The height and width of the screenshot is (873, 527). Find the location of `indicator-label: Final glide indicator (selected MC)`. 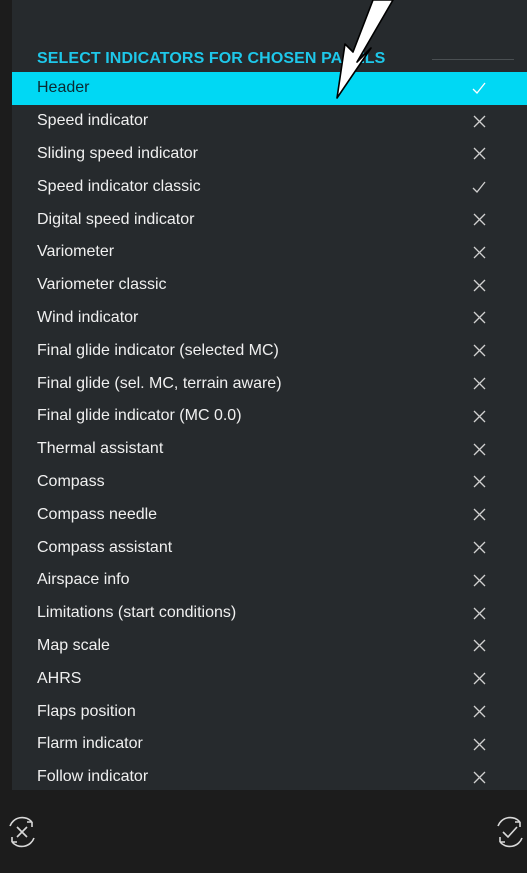

indicator-label: Final glide indicator (selected MC) is located at coordinates (158, 350).